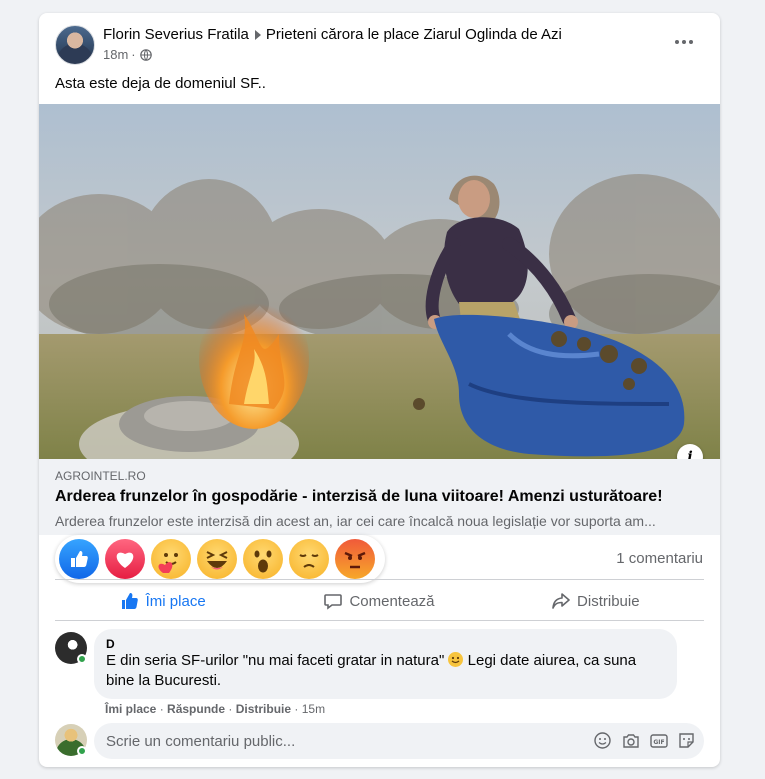 The image size is (765, 779). Describe the element at coordinates (630, 740) in the screenshot. I see `camera-icon` at that location.